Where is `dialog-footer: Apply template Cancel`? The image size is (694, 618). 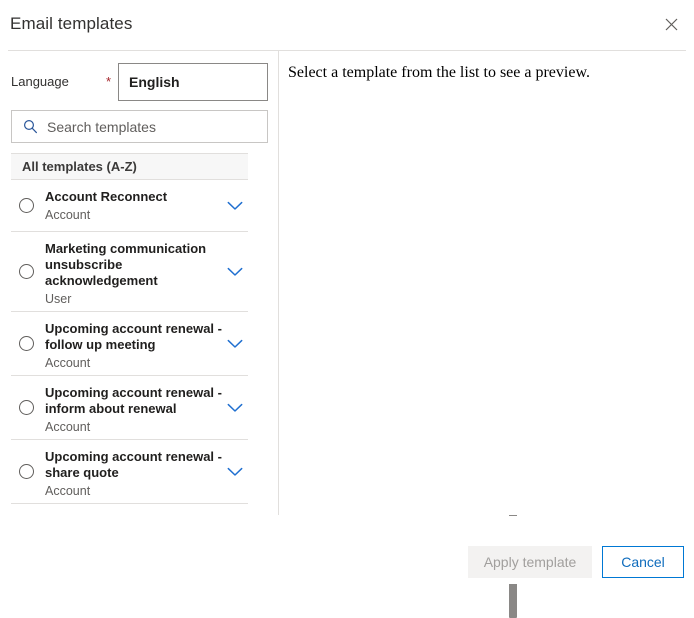 dialog-footer: Apply template Cancel is located at coordinates (347, 550).